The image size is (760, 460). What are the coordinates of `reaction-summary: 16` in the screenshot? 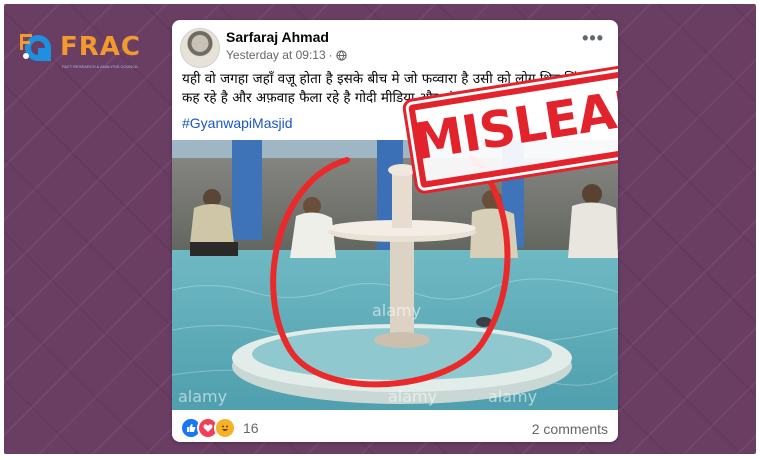 It's located at (219, 428).